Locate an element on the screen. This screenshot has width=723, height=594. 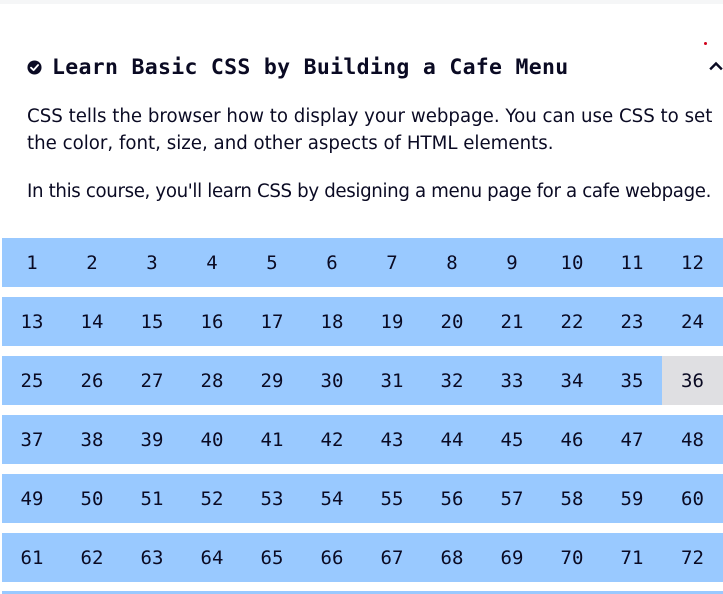
step-button: 65 is located at coordinates (272, 557).